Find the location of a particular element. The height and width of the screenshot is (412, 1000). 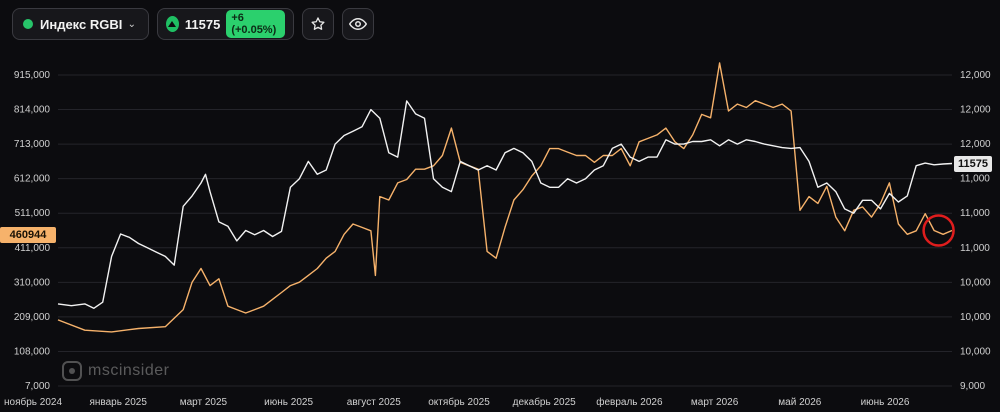

highlight-marker is located at coordinates (938, 230).